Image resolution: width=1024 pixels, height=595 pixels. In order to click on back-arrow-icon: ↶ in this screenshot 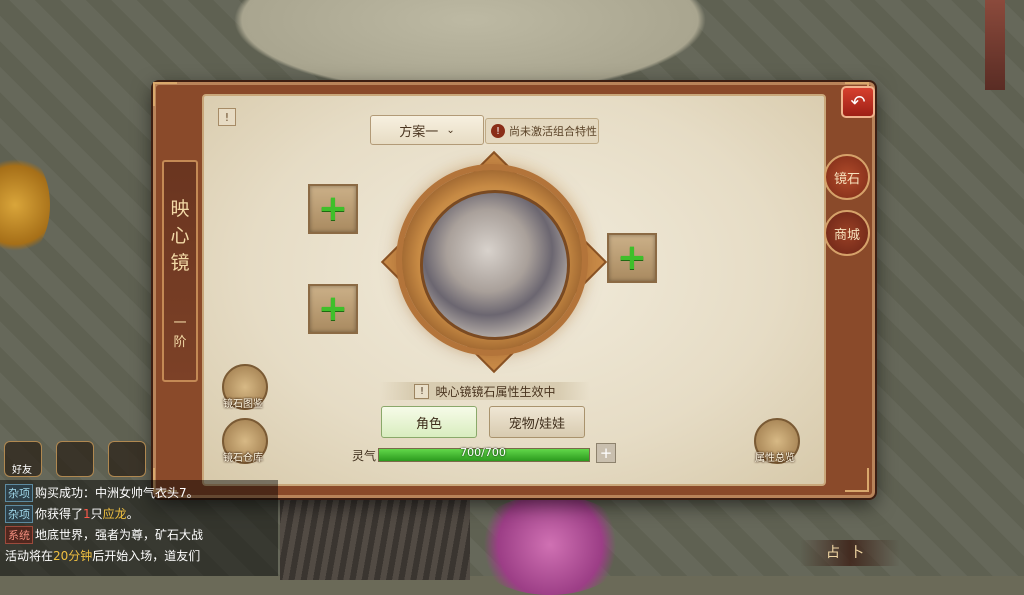, I will do `click(858, 102)`.